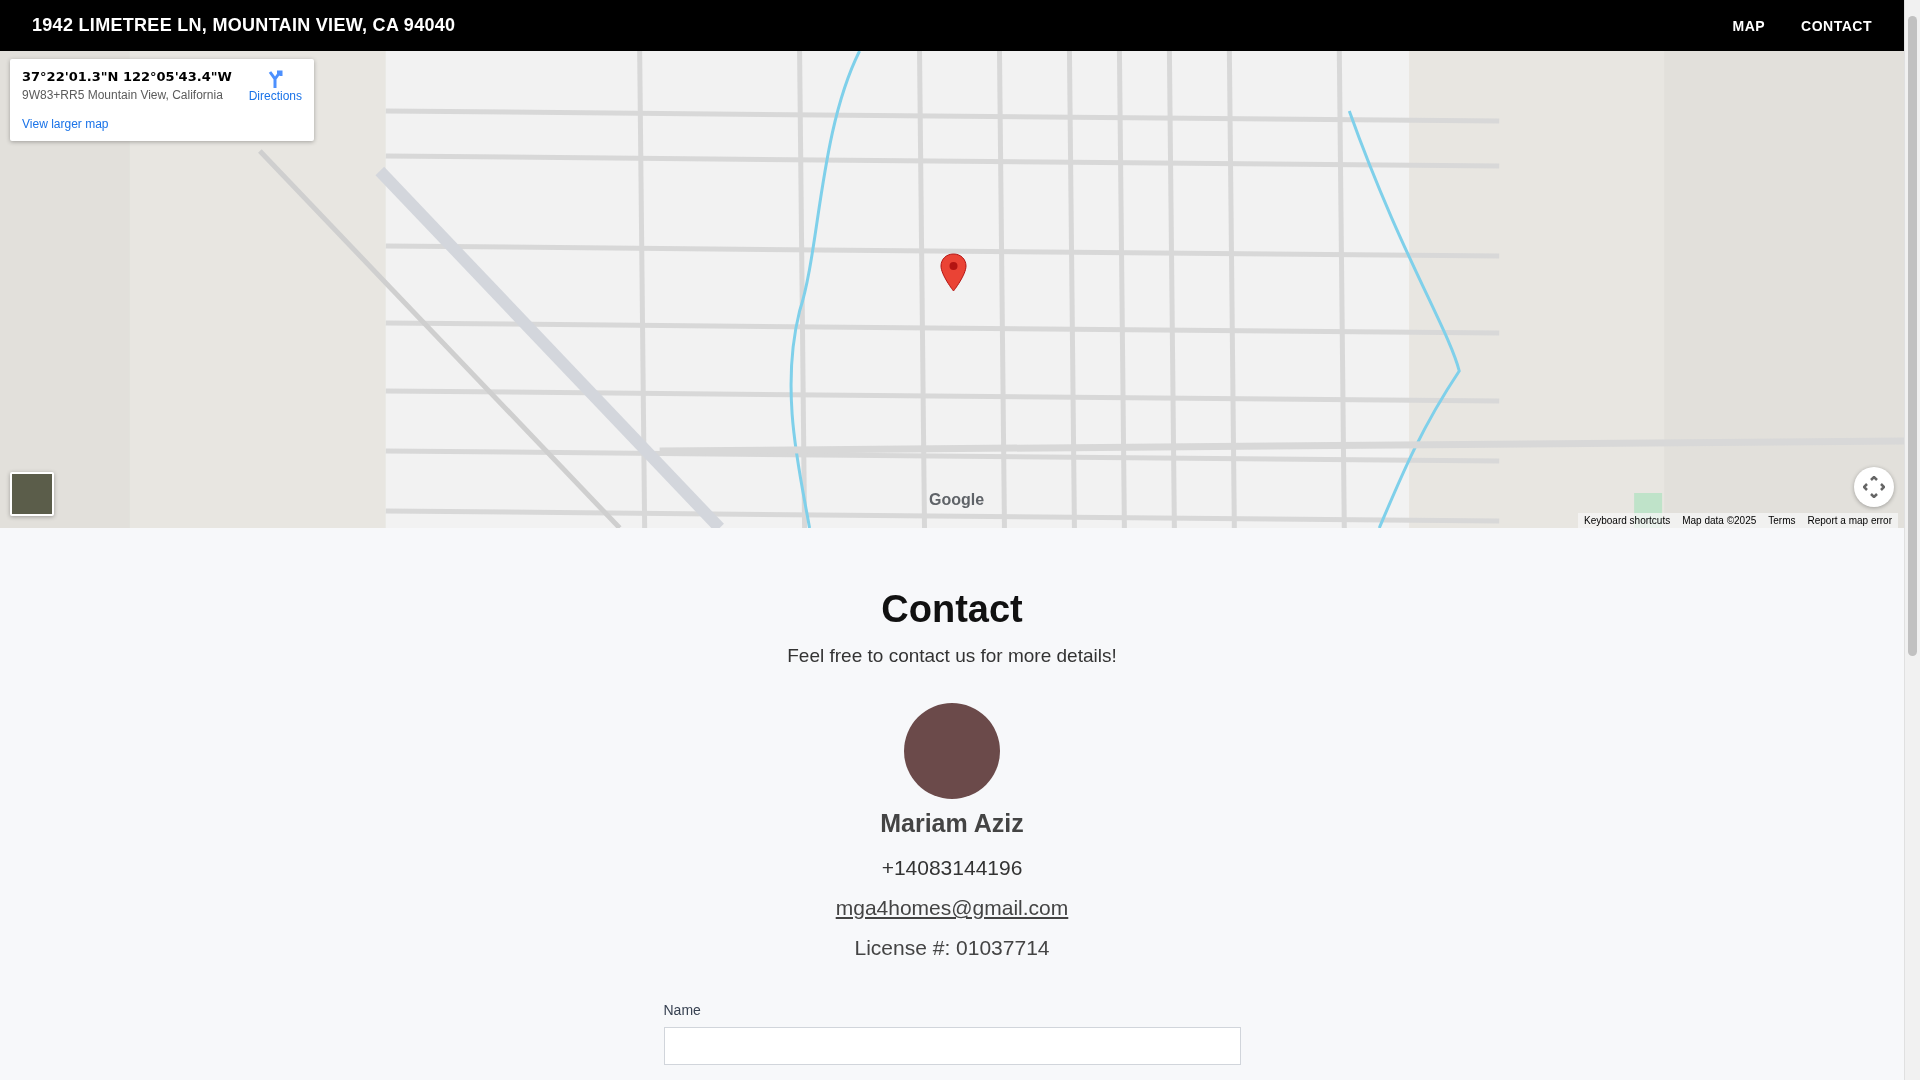 The image size is (1920, 1080). I want to click on map-attribution-link: Map data ©2025, so click(1719, 520).